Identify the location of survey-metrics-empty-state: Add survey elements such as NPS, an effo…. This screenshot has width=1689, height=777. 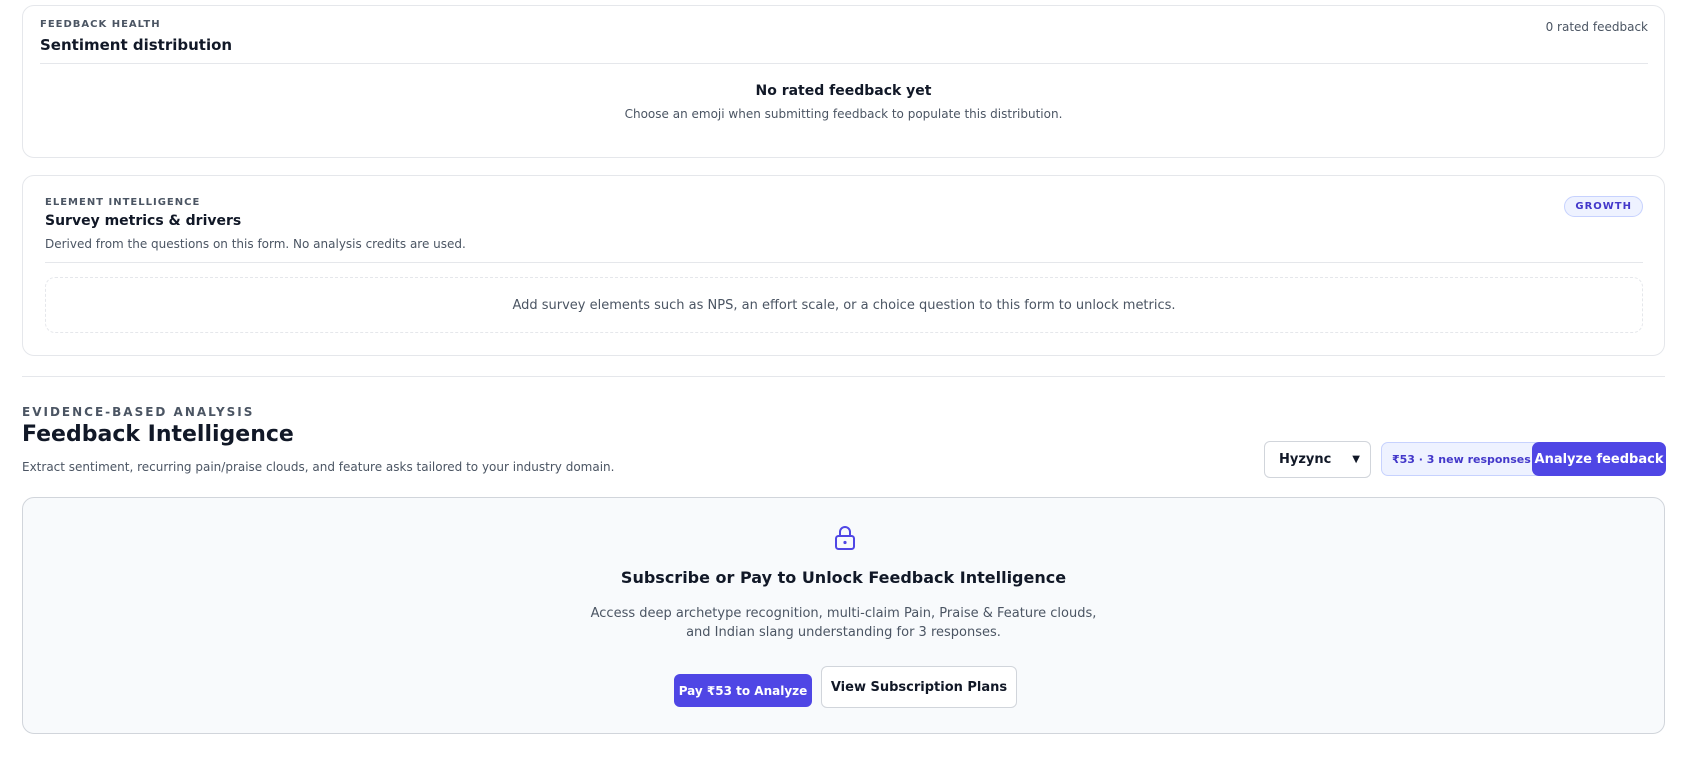
(844, 305).